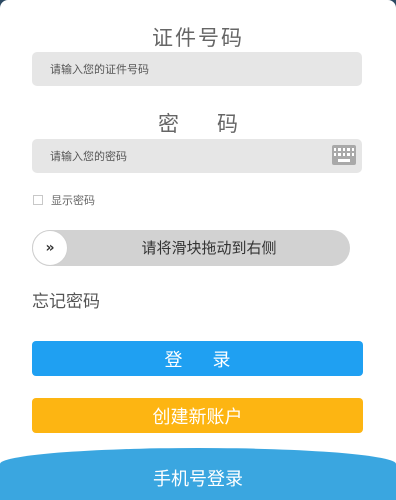 The width and height of the screenshot is (396, 500). What do you see at coordinates (99, 69) in the screenshot?
I see `id-number-placeholder: 请输入您的证件号码` at bounding box center [99, 69].